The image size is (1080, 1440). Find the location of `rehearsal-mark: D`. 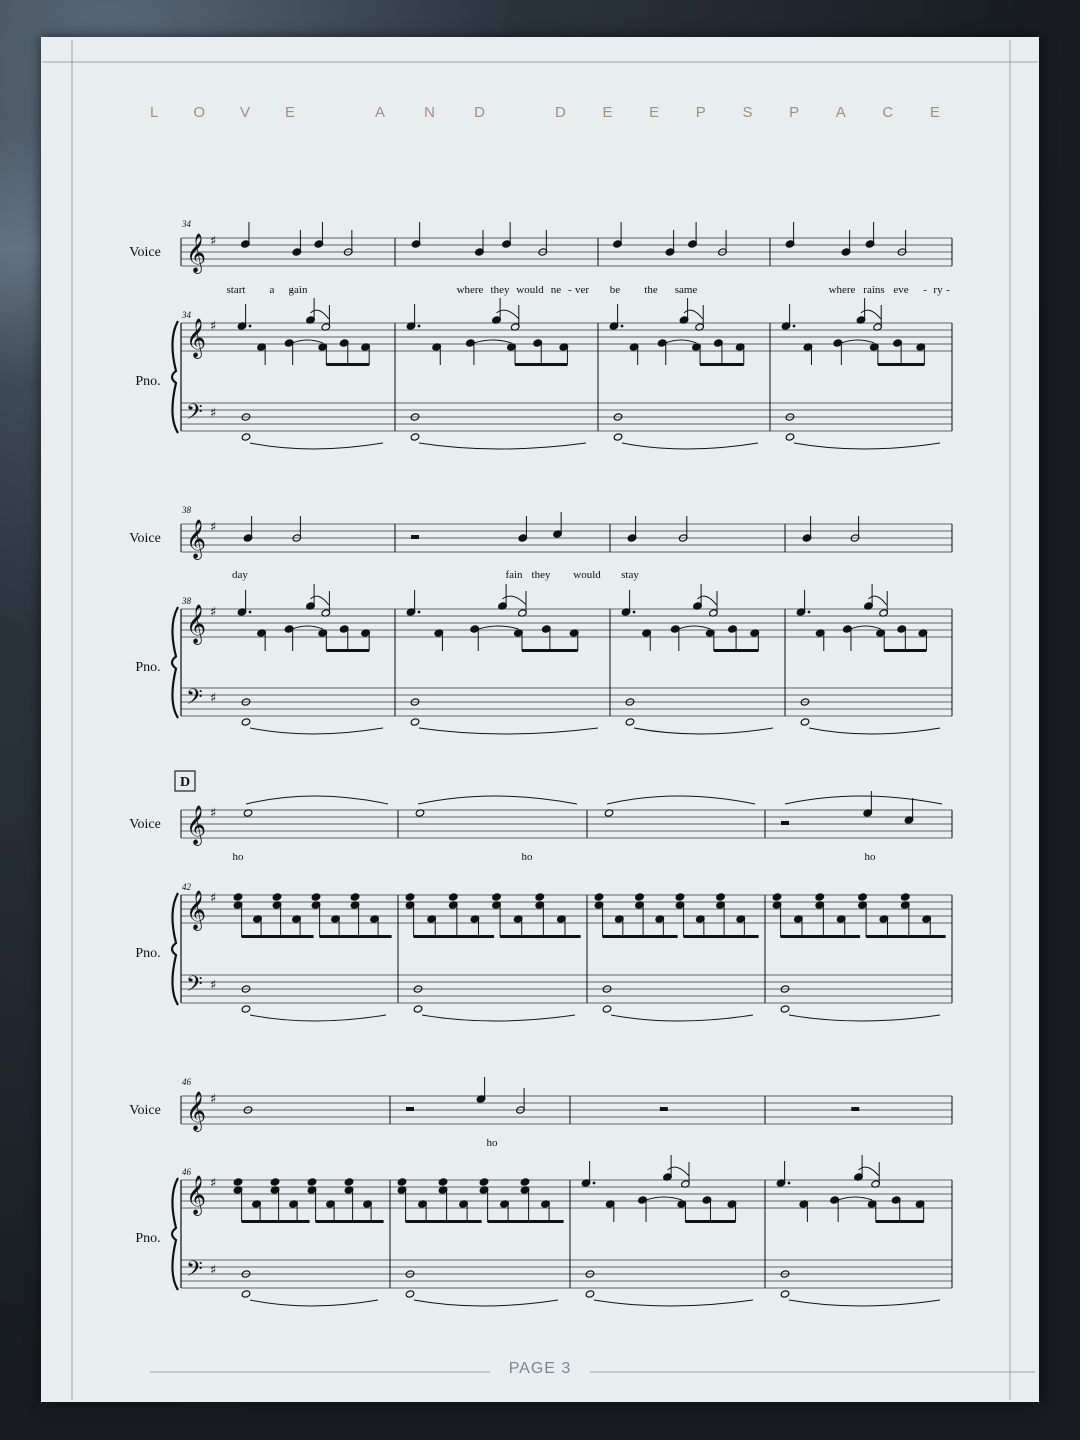

rehearsal-mark: D is located at coordinates (185, 782).